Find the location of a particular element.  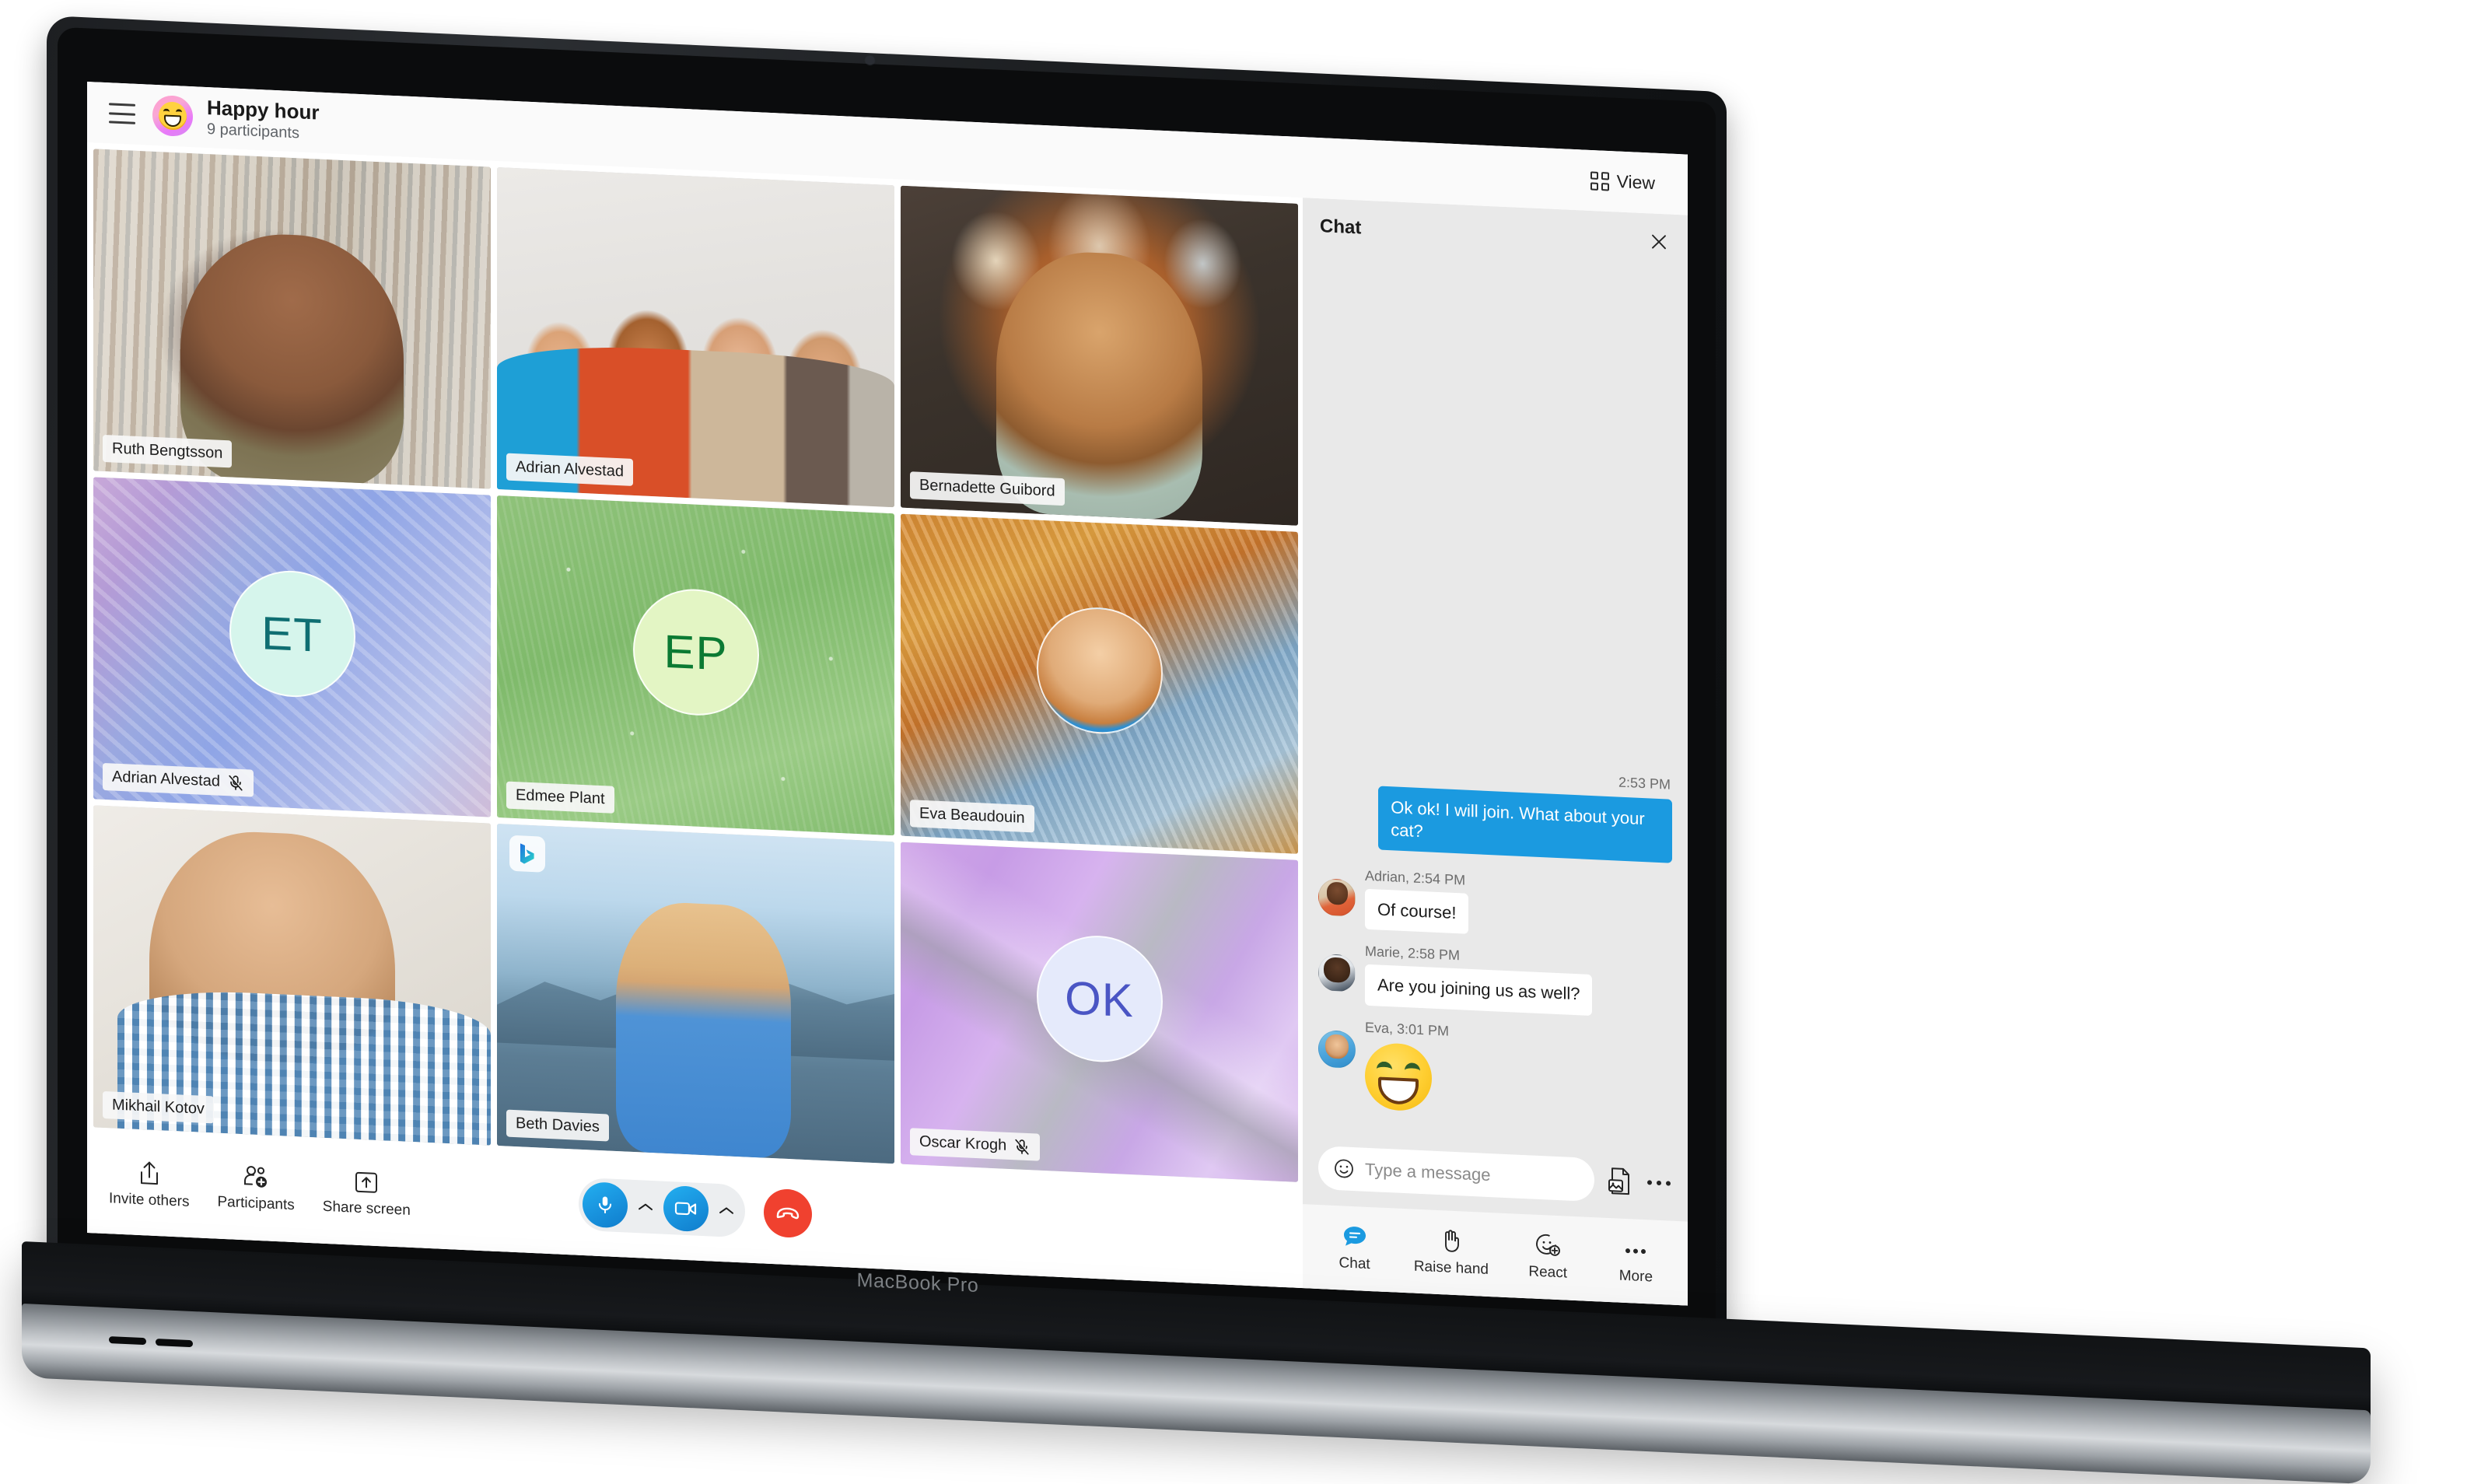

add-reaction-icon is located at coordinates (1548, 1245).